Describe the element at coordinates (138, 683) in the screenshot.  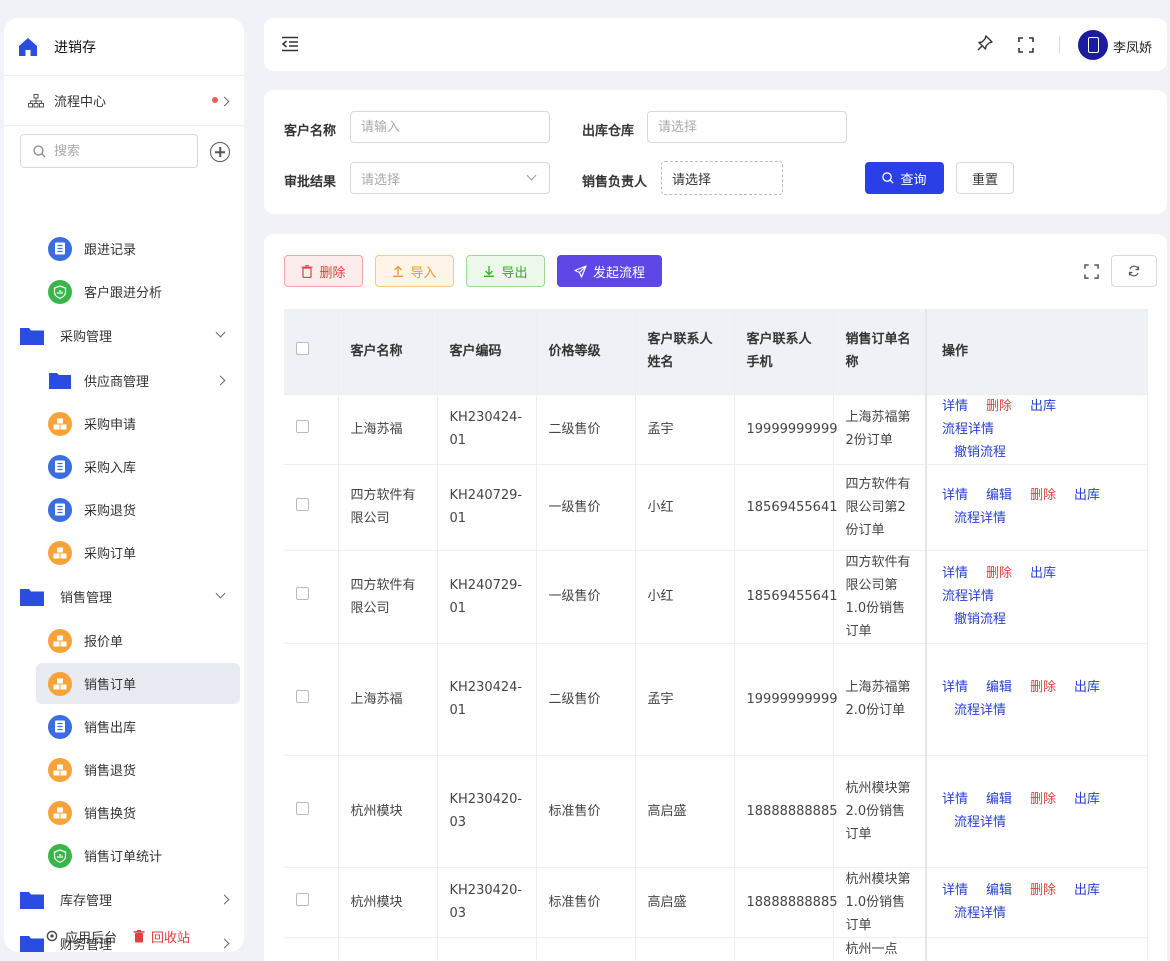
I see `sidebar-item: 销售订单` at that location.